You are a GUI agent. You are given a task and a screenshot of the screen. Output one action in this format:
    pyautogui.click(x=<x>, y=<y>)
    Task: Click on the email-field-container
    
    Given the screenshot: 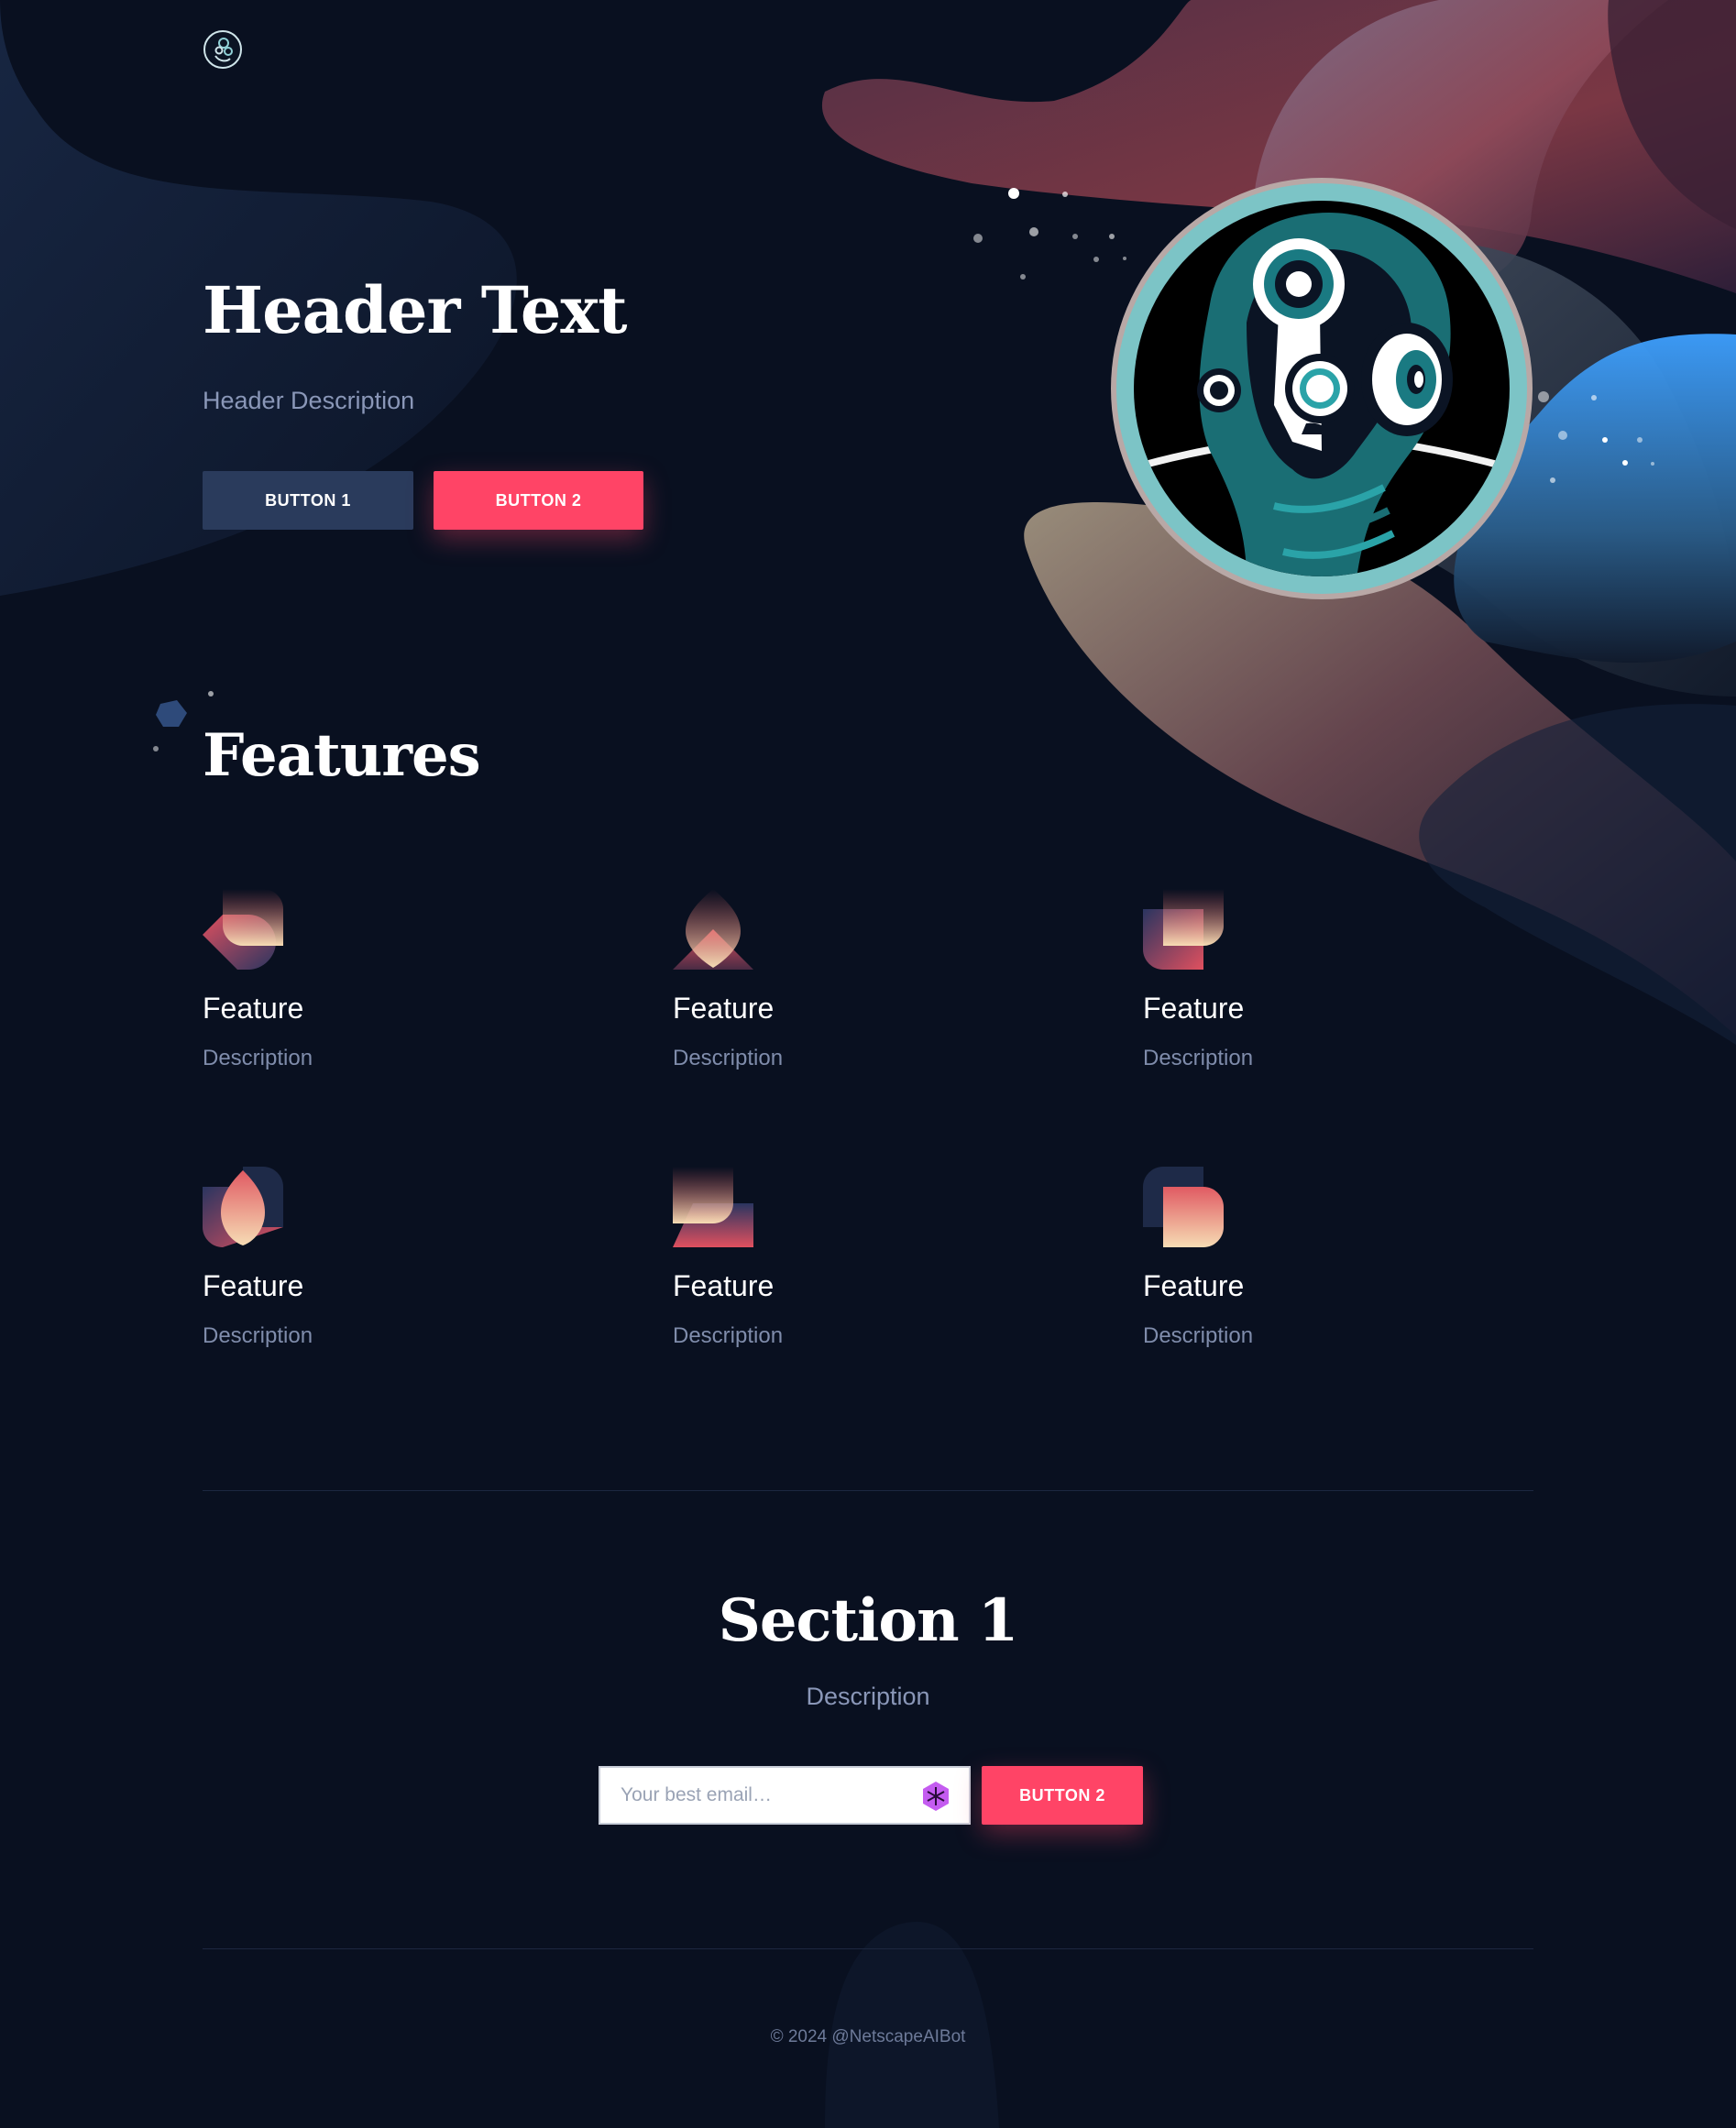 What is the action you would take?
    pyautogui.click(x=785, y=1796)
    